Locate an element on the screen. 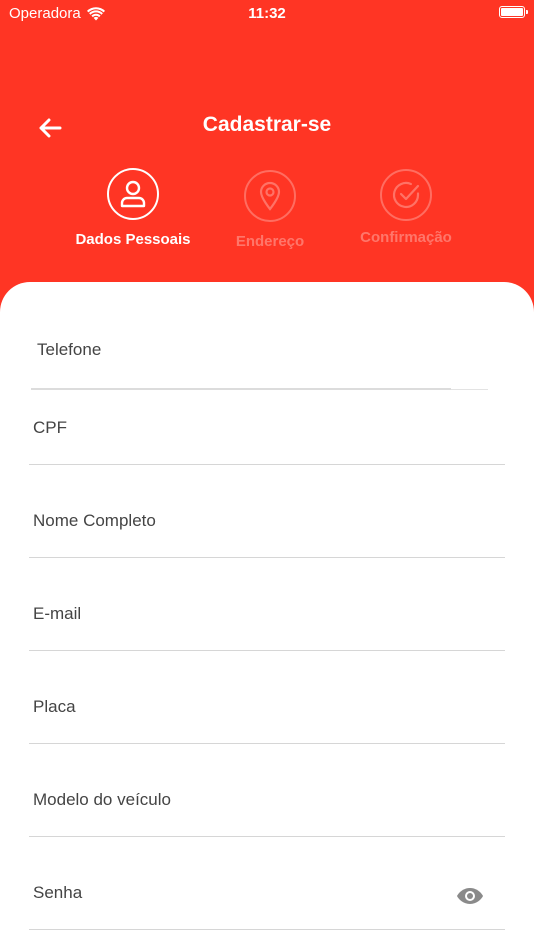  full-name-input is located at coordinates (233, 521).